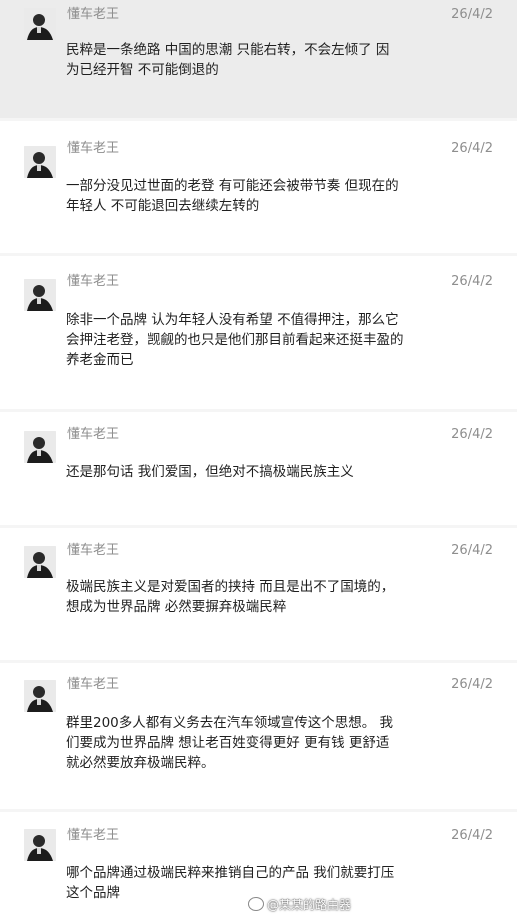  What do you see at coordinates (230, 587) in the screenshot?
I see `message-line: 极端民族主义是对爱国者的挟持 而且是出不了国境的，` at bounding box center [230, 587].